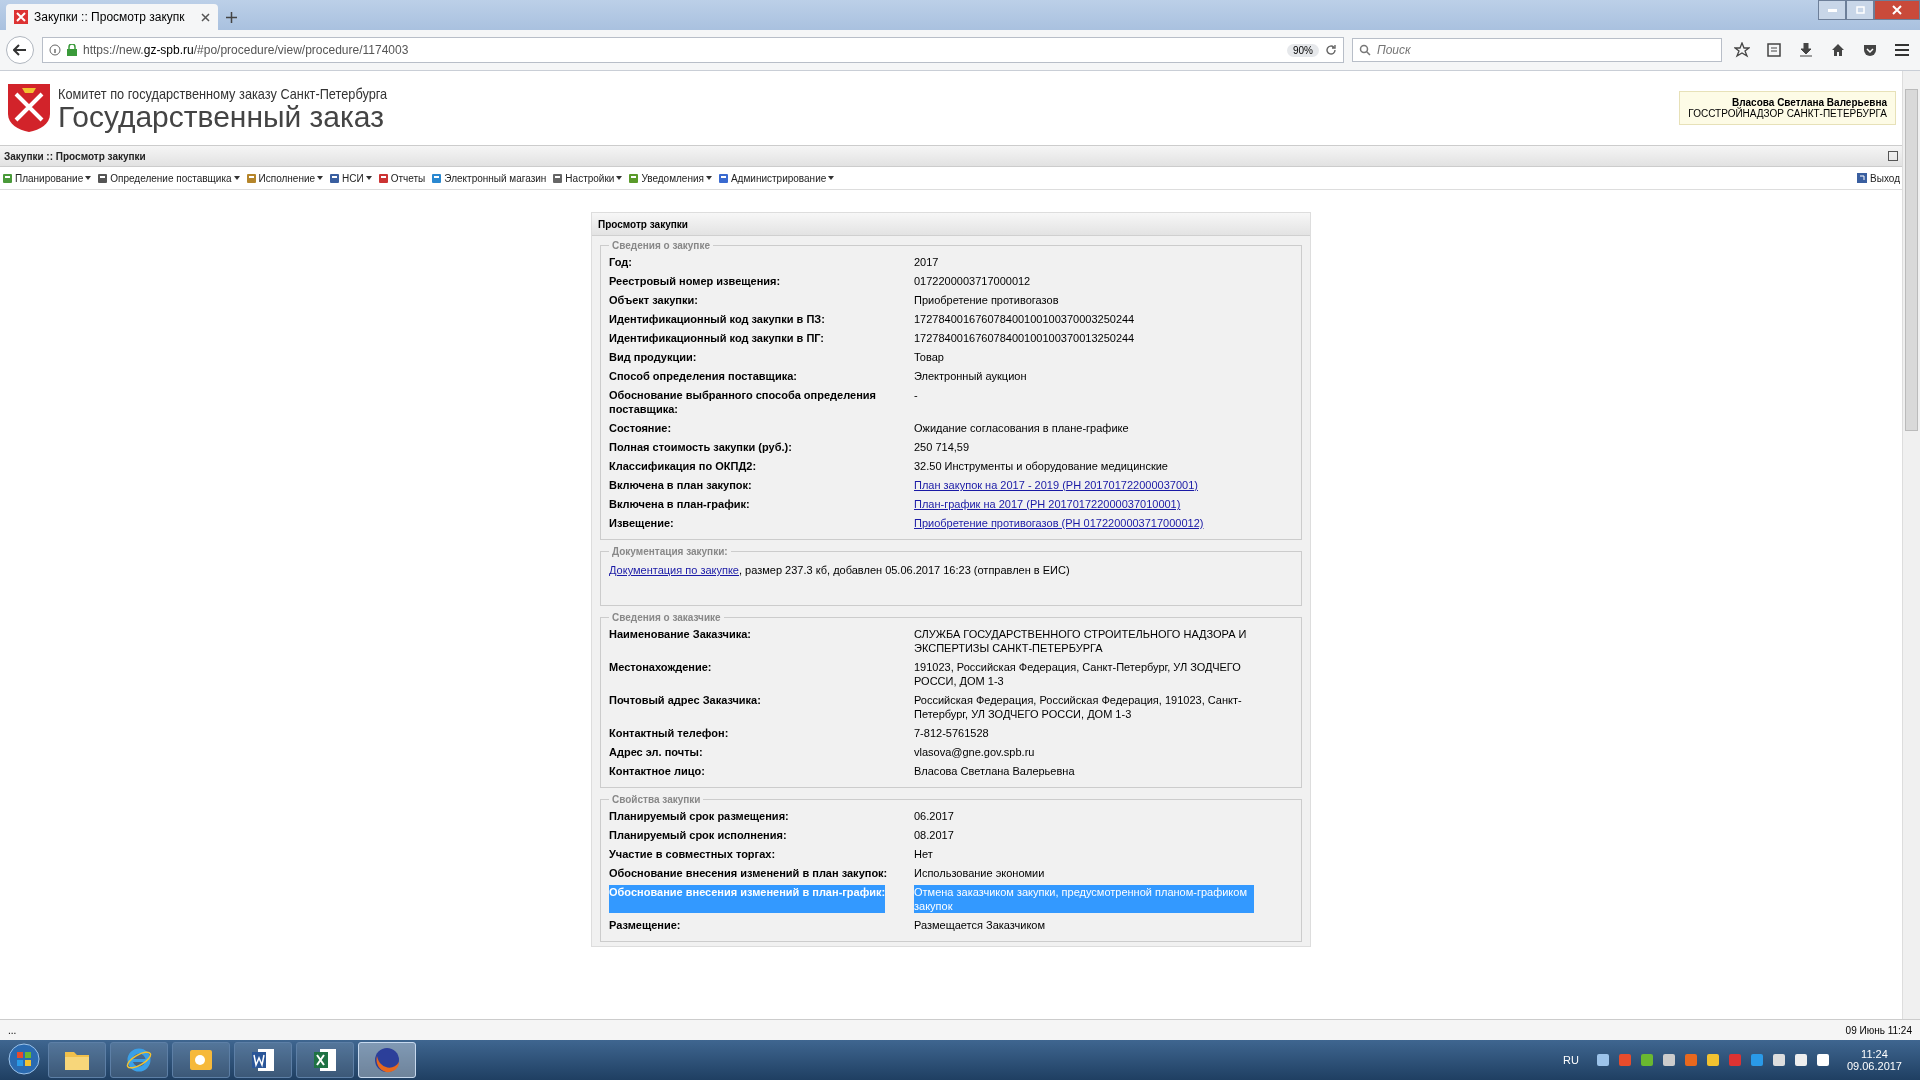 The width and height of the screenshot is (1920, 1080). What do you see at coordinates (670, 178) in the screenshot?
I see `menu-item: Уведомления` at bounding box center [670, 178].